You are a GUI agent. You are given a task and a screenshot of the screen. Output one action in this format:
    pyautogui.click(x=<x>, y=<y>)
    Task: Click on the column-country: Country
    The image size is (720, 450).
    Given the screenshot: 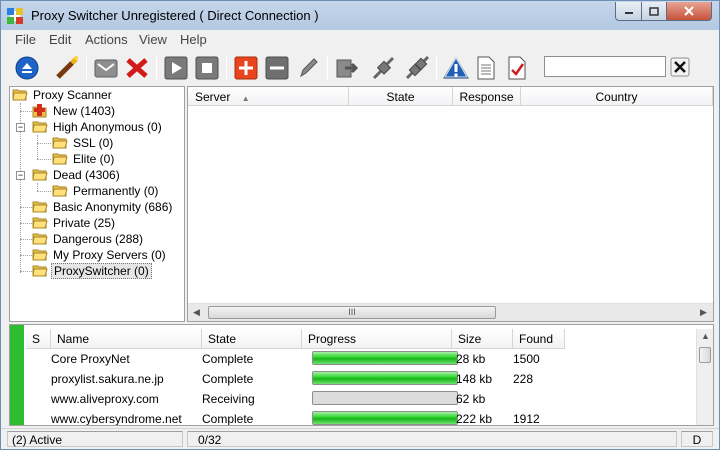 What is the action you would take?
    pyautogui.click(x=617, y=96)
    